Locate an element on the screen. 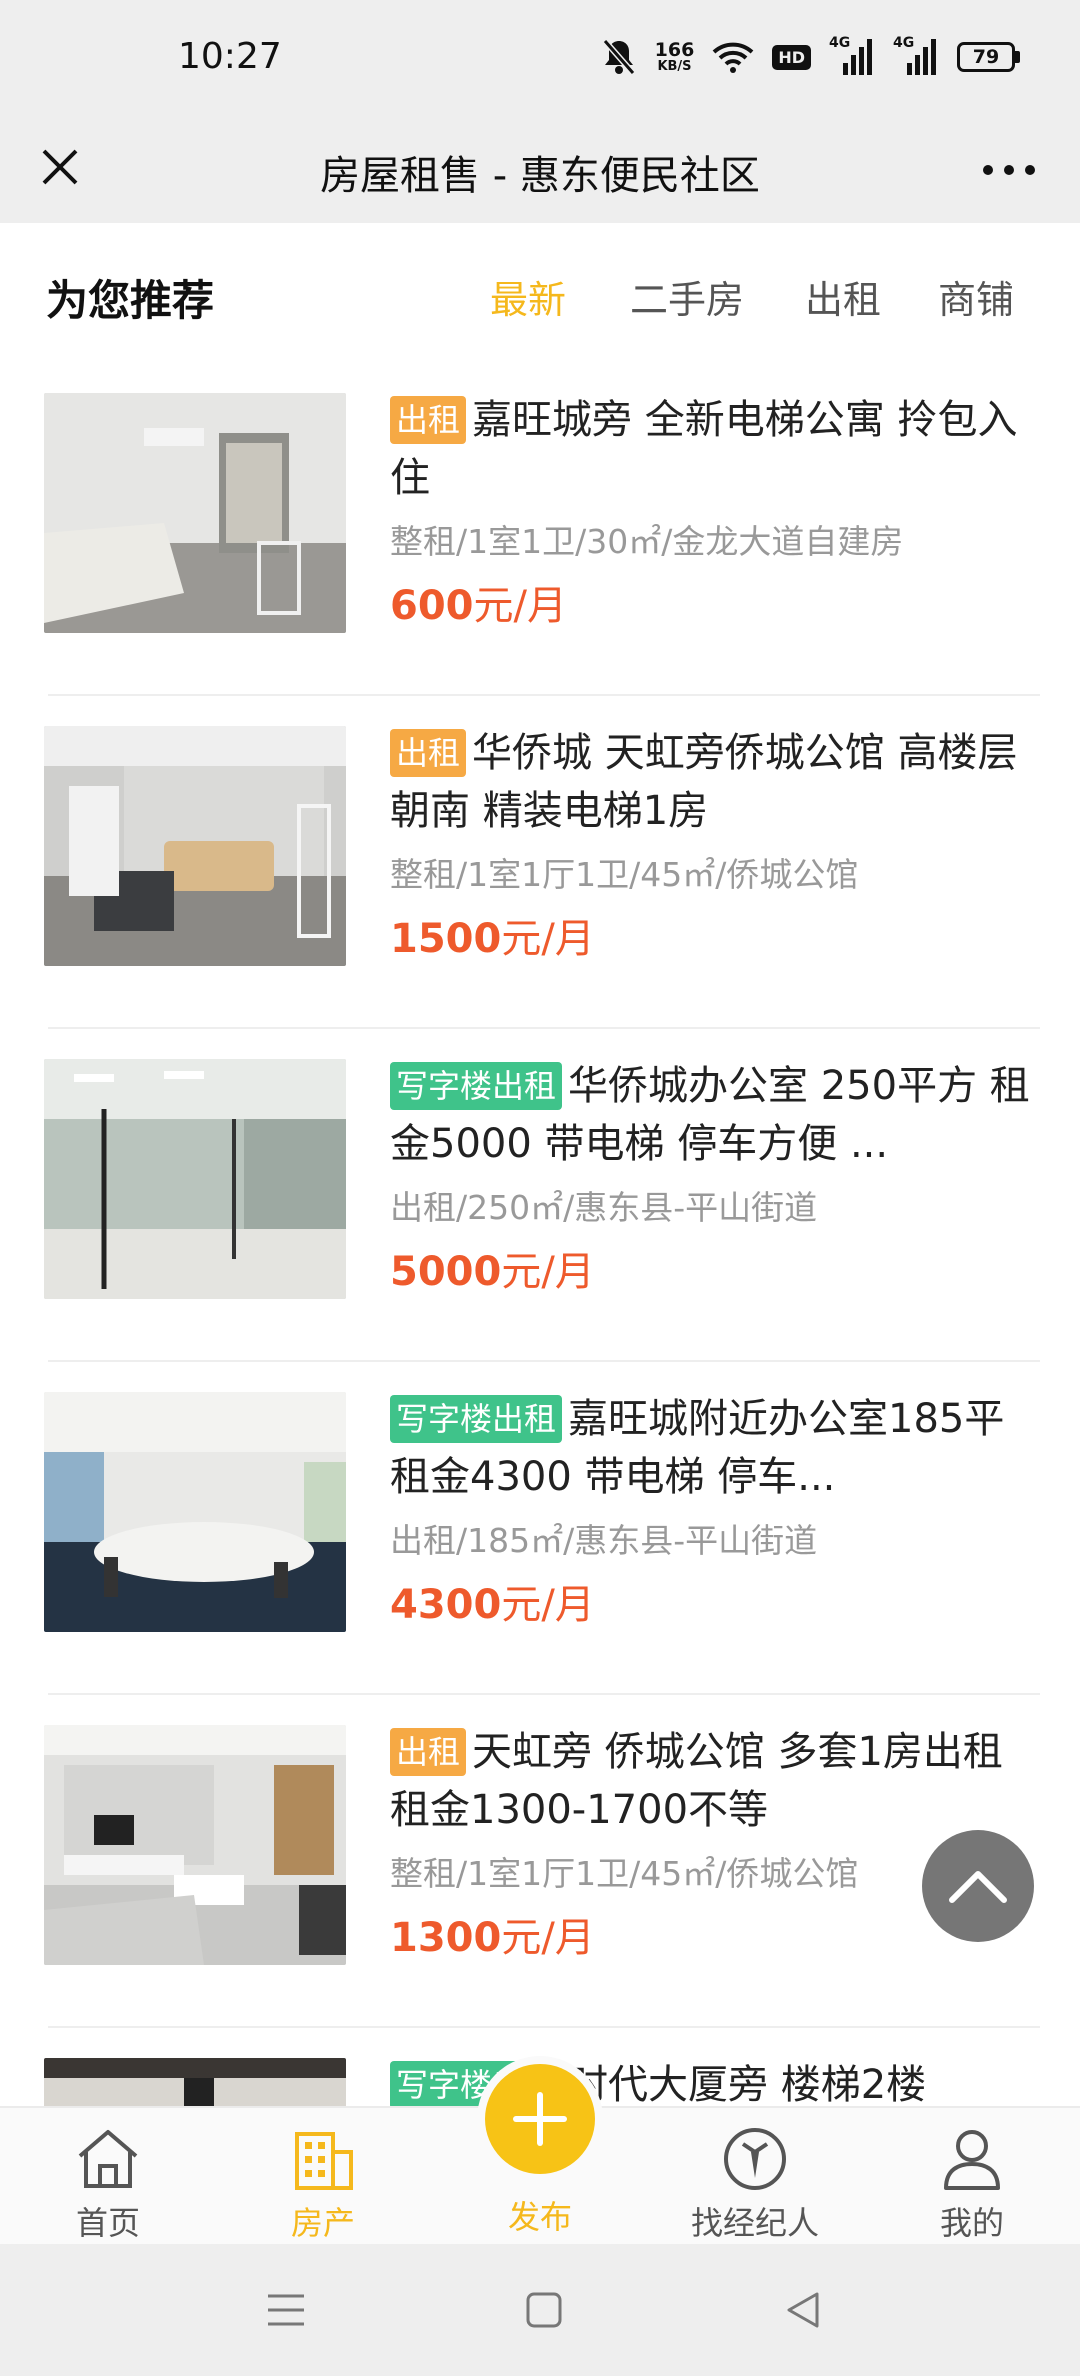 This screenshot has width=1080, height=2376. agent-icon is located at coordinates (755, 2159).